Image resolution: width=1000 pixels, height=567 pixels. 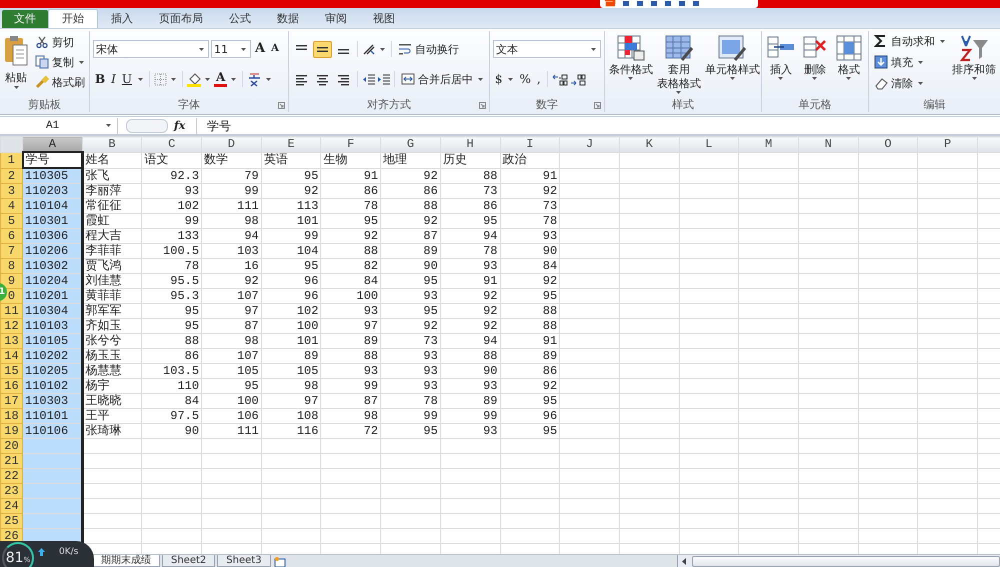 What do you see at coordinates (11, 176) in the screenshot?
I see `row-header: 2` at bounding box center [11, 176].